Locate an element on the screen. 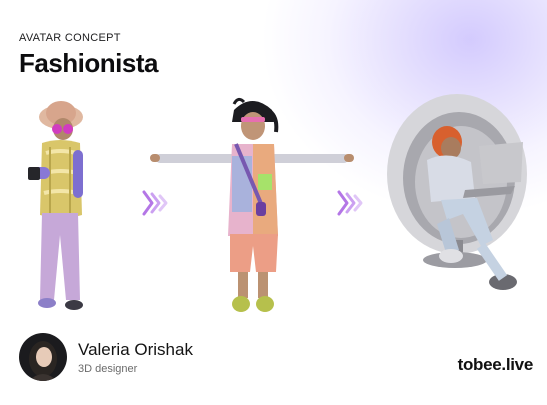 The image size is (547, 405). avatar is located at coordinates (43, 357).